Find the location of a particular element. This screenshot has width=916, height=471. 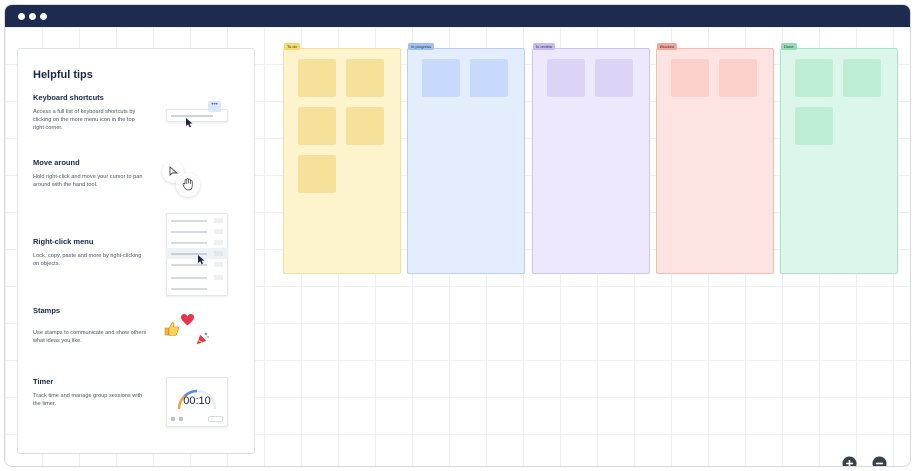

timer-illustration: 00:10 is located at coordinates (198, 403).